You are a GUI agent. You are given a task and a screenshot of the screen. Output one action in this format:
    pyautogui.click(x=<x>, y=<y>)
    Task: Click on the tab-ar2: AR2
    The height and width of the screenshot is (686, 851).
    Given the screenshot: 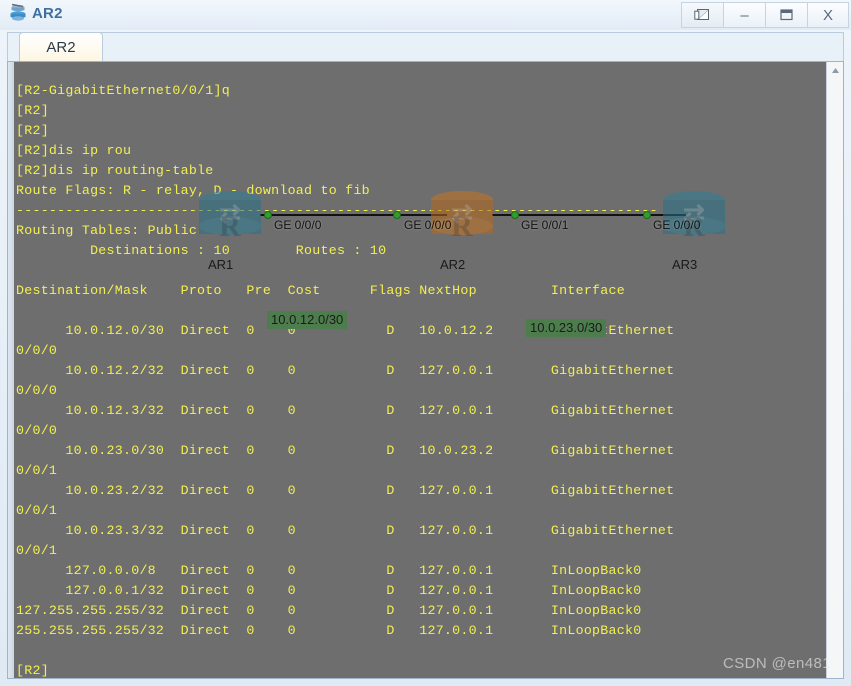 What is the action you would take?
    pyautogui.click(x=61, y=47)
    